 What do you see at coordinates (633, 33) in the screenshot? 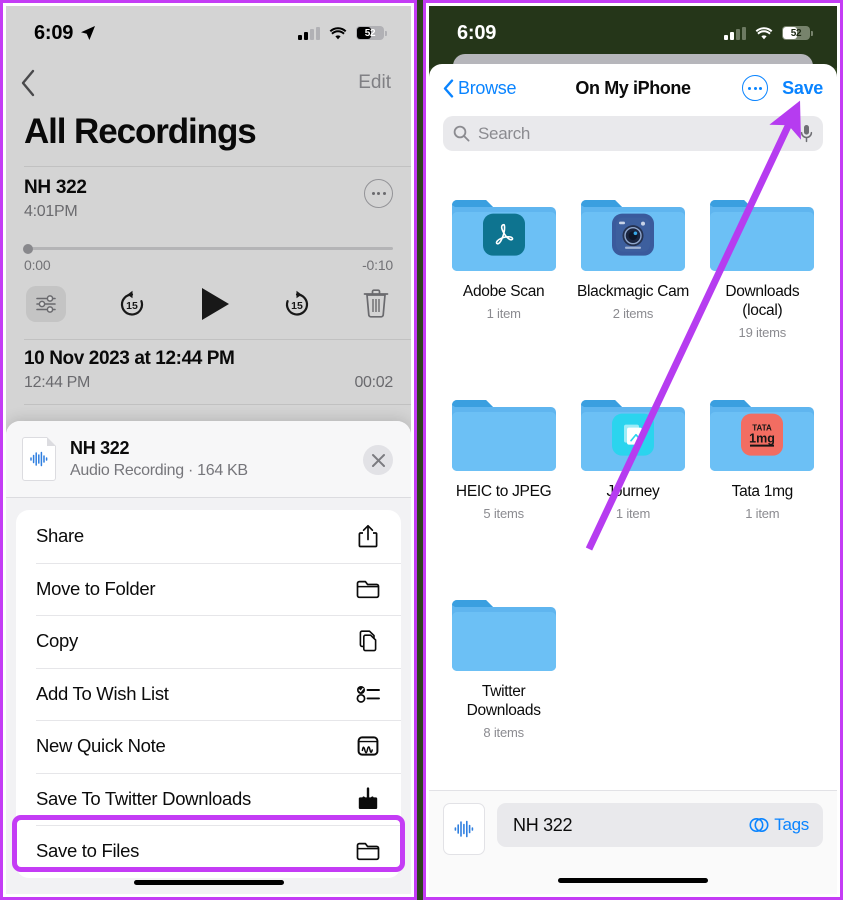
I see `right-status-bar: 6:09 52` at bounding box center [633, 33].